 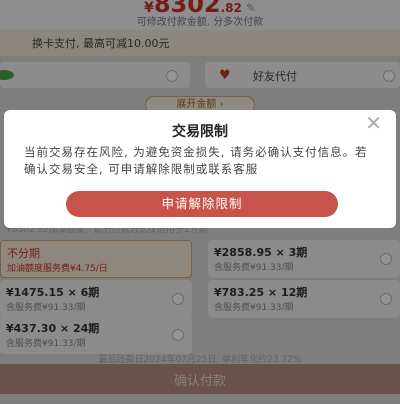 What do you see at coordinates (200, 132) in the screenshot?
I see `dialog-title: 交易限制` at bounding box center [200, 132].